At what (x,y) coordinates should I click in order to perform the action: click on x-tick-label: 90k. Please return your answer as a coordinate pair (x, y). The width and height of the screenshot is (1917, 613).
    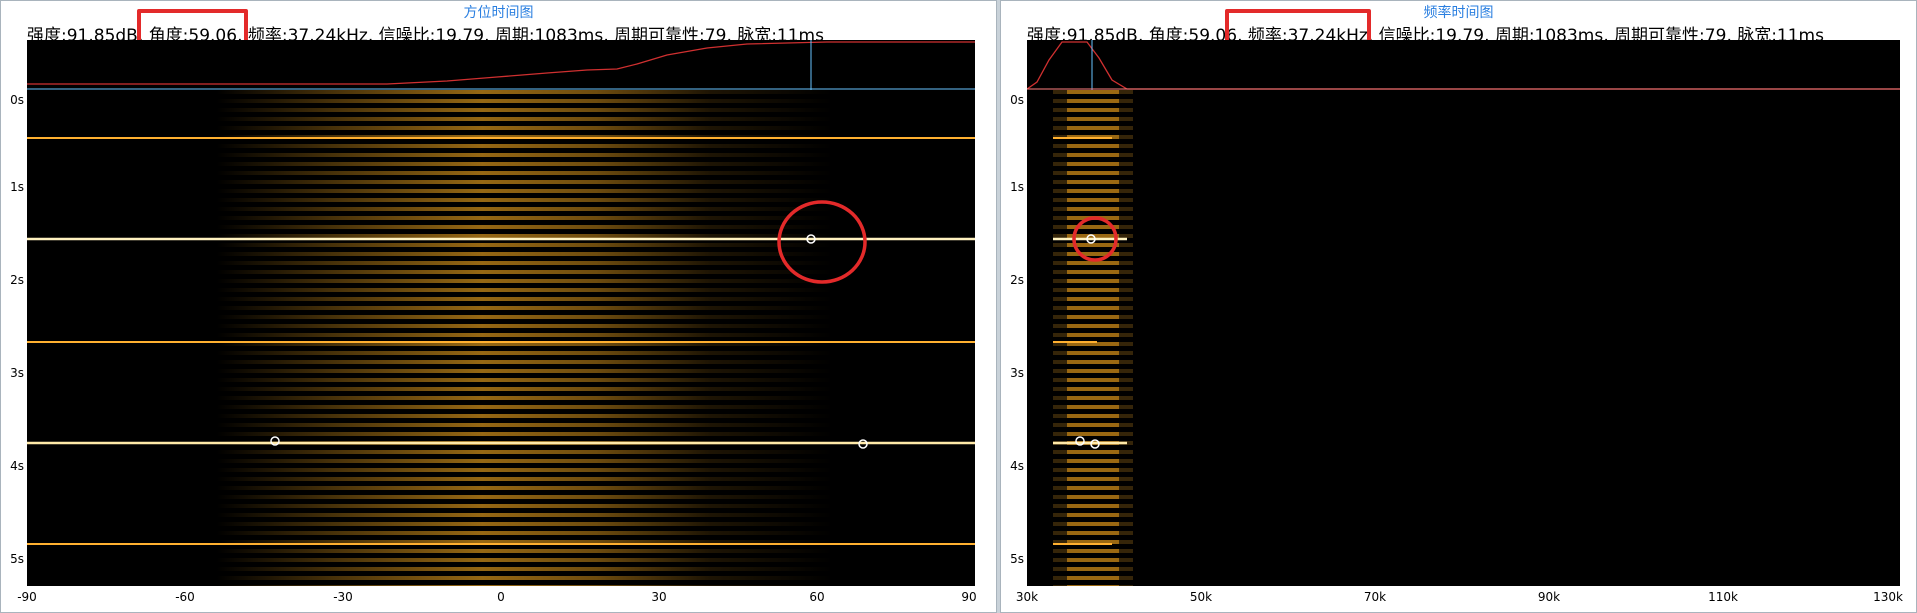
    Looking at the image, I should click on (1549, 597).